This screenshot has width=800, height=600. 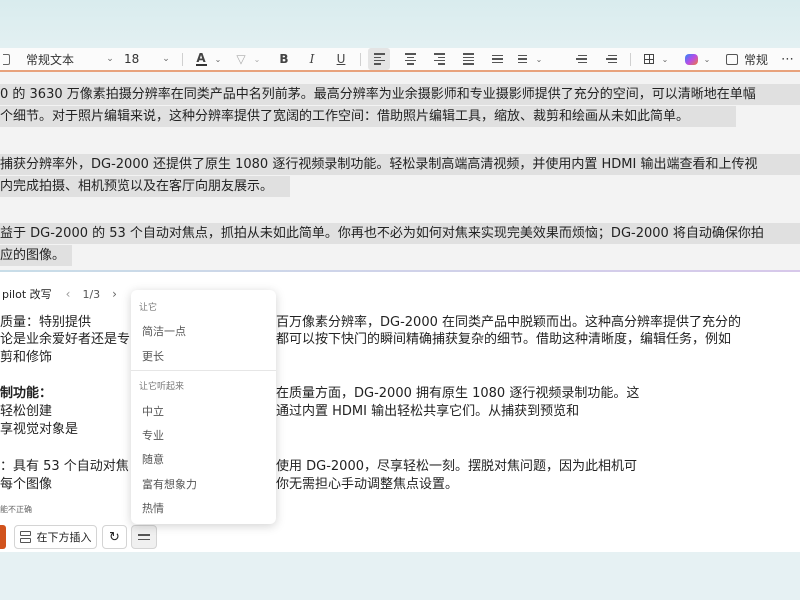 What do you see at coordinates (36, 255) in the screenshot?
I see `document-line: 应的图像。` at bounding box center [36, 255].